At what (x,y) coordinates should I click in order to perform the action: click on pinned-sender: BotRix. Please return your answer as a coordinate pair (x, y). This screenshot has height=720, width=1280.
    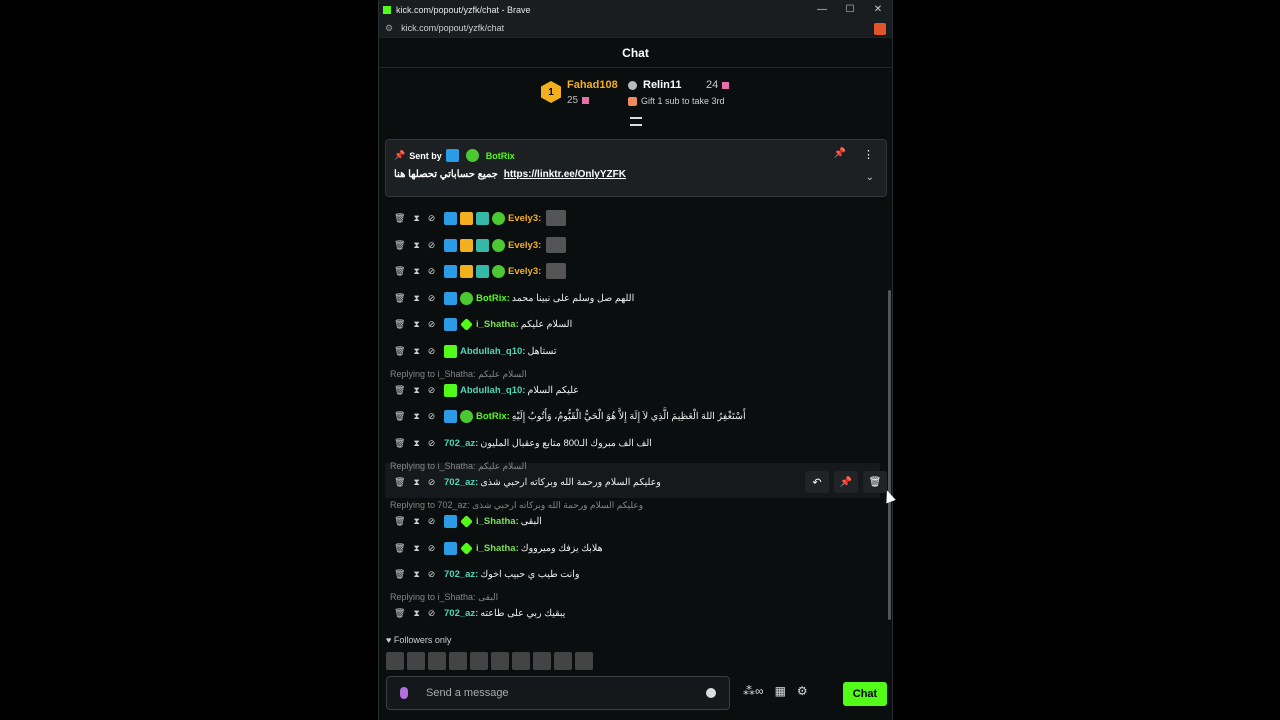
    Looking at the image, I should click on (500, 156).